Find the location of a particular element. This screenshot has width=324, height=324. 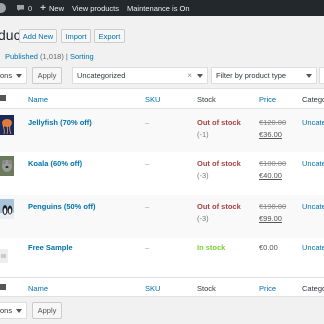

placeholder-image-icon is located at coordinates (4, 256).